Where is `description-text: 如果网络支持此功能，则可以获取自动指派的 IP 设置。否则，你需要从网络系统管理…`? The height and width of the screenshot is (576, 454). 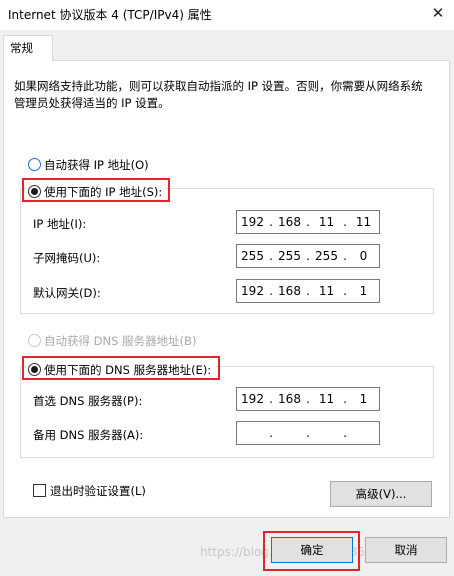 description-text: 如果网络支持此功能，则可以获取自动指派的 IP 设置。否则，你需要从网络系统管理… is located at coordinates (218, 94).